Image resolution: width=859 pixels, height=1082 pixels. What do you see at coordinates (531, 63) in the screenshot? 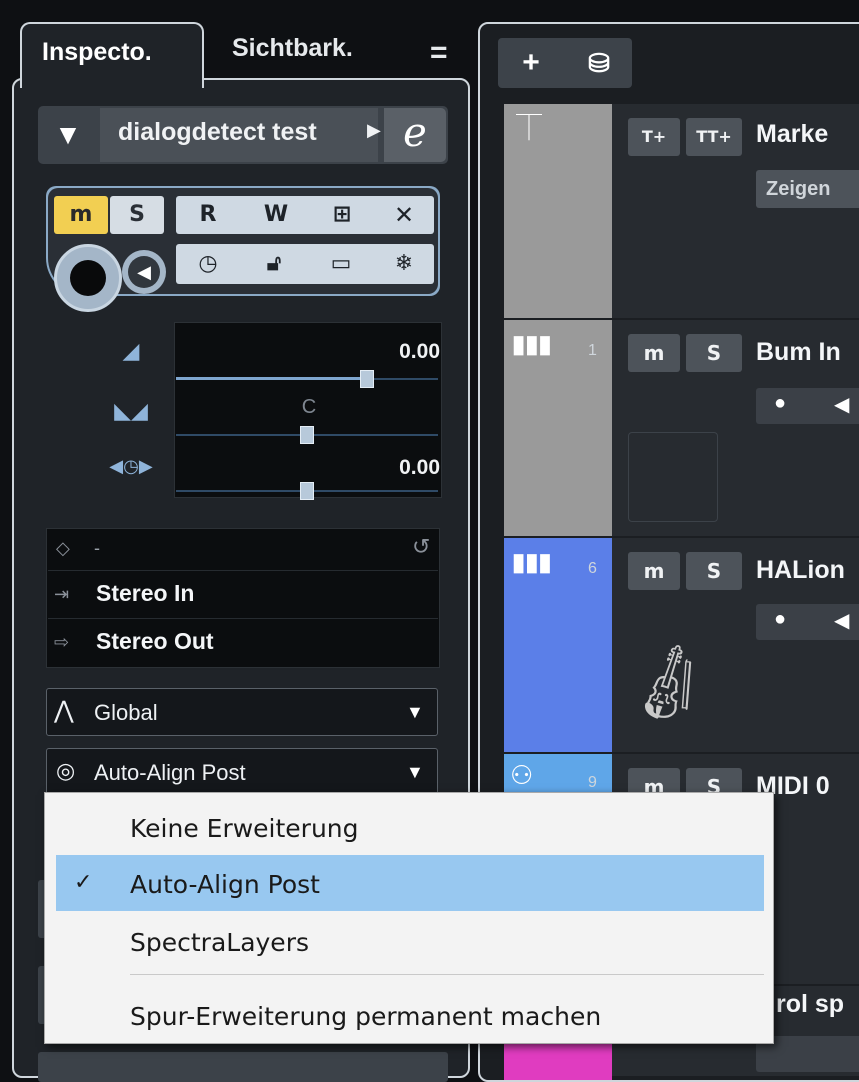
I see `add-track-button: +` at bounding box center [531, 63].